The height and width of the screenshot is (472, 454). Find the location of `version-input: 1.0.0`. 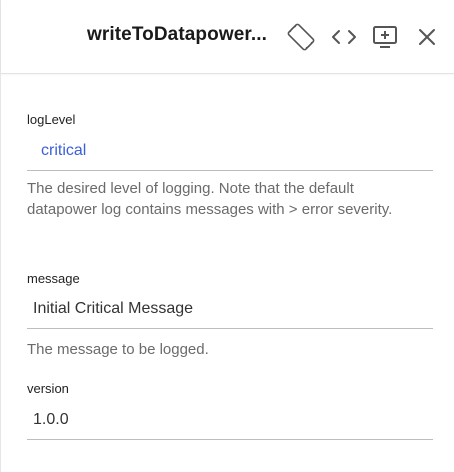

version-input: 1.0.0 is located at coordinates (230, 425).